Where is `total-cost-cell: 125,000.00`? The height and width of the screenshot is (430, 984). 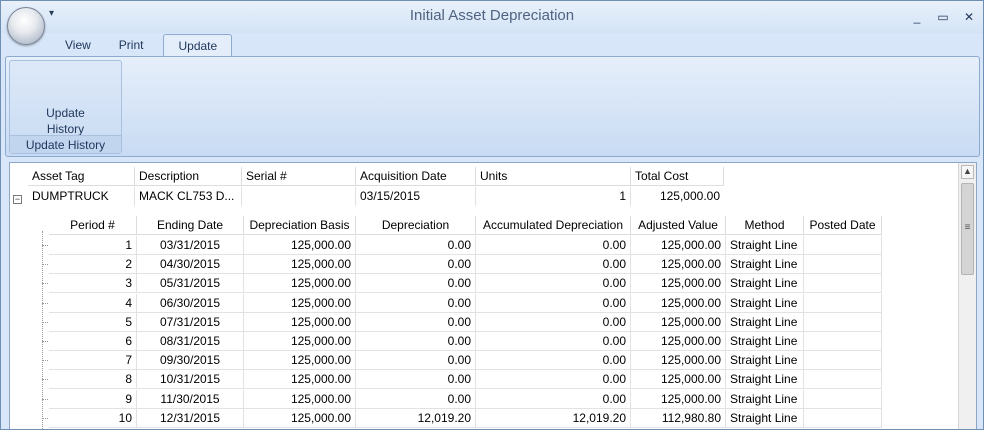 total-cost-cell: 125,000.00 is located at coordinates (677, 196).